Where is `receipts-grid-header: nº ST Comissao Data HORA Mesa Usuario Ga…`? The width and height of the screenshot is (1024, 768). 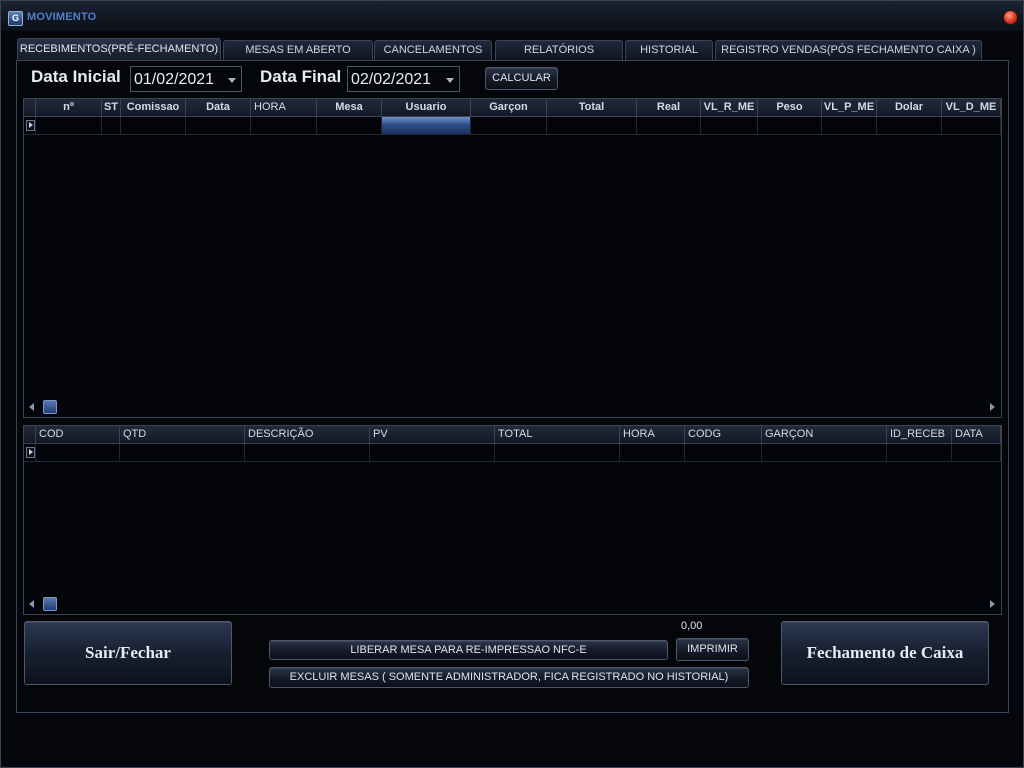 receipts-grid-header: nº ST Comissao Data HORA Mesa Usuario Ga… is located at coordinates (512, 108).